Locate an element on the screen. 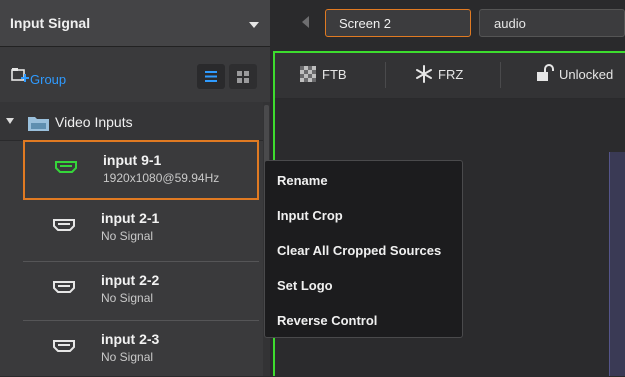  ftb-button: FTB is located at coordinates (334, 74).